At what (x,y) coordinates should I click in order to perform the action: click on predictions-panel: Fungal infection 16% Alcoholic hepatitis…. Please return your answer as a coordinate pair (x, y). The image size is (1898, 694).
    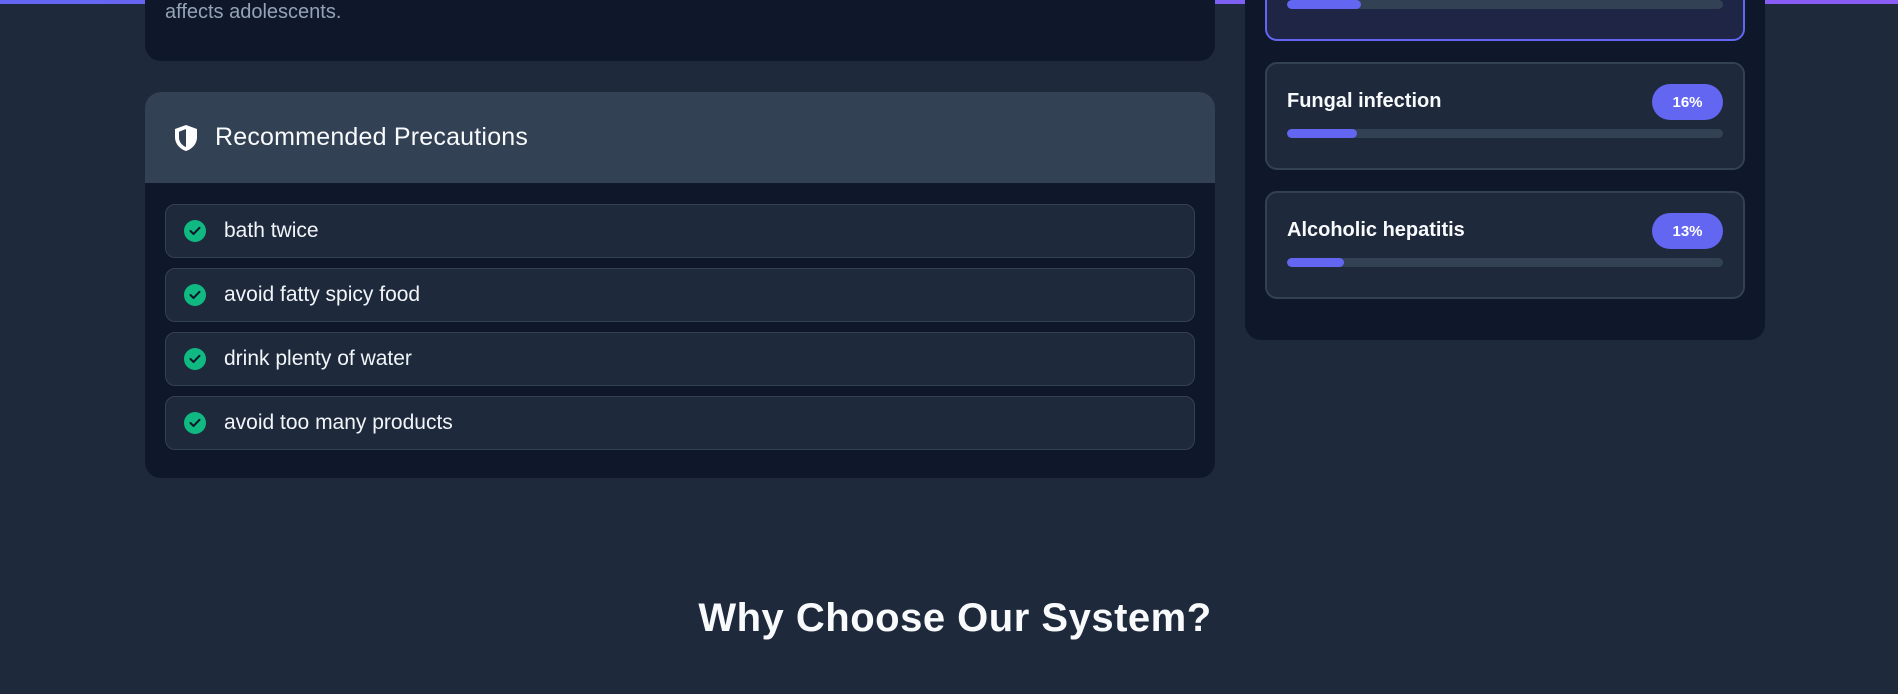
    Looking at the image, I should click on (1505, 170).